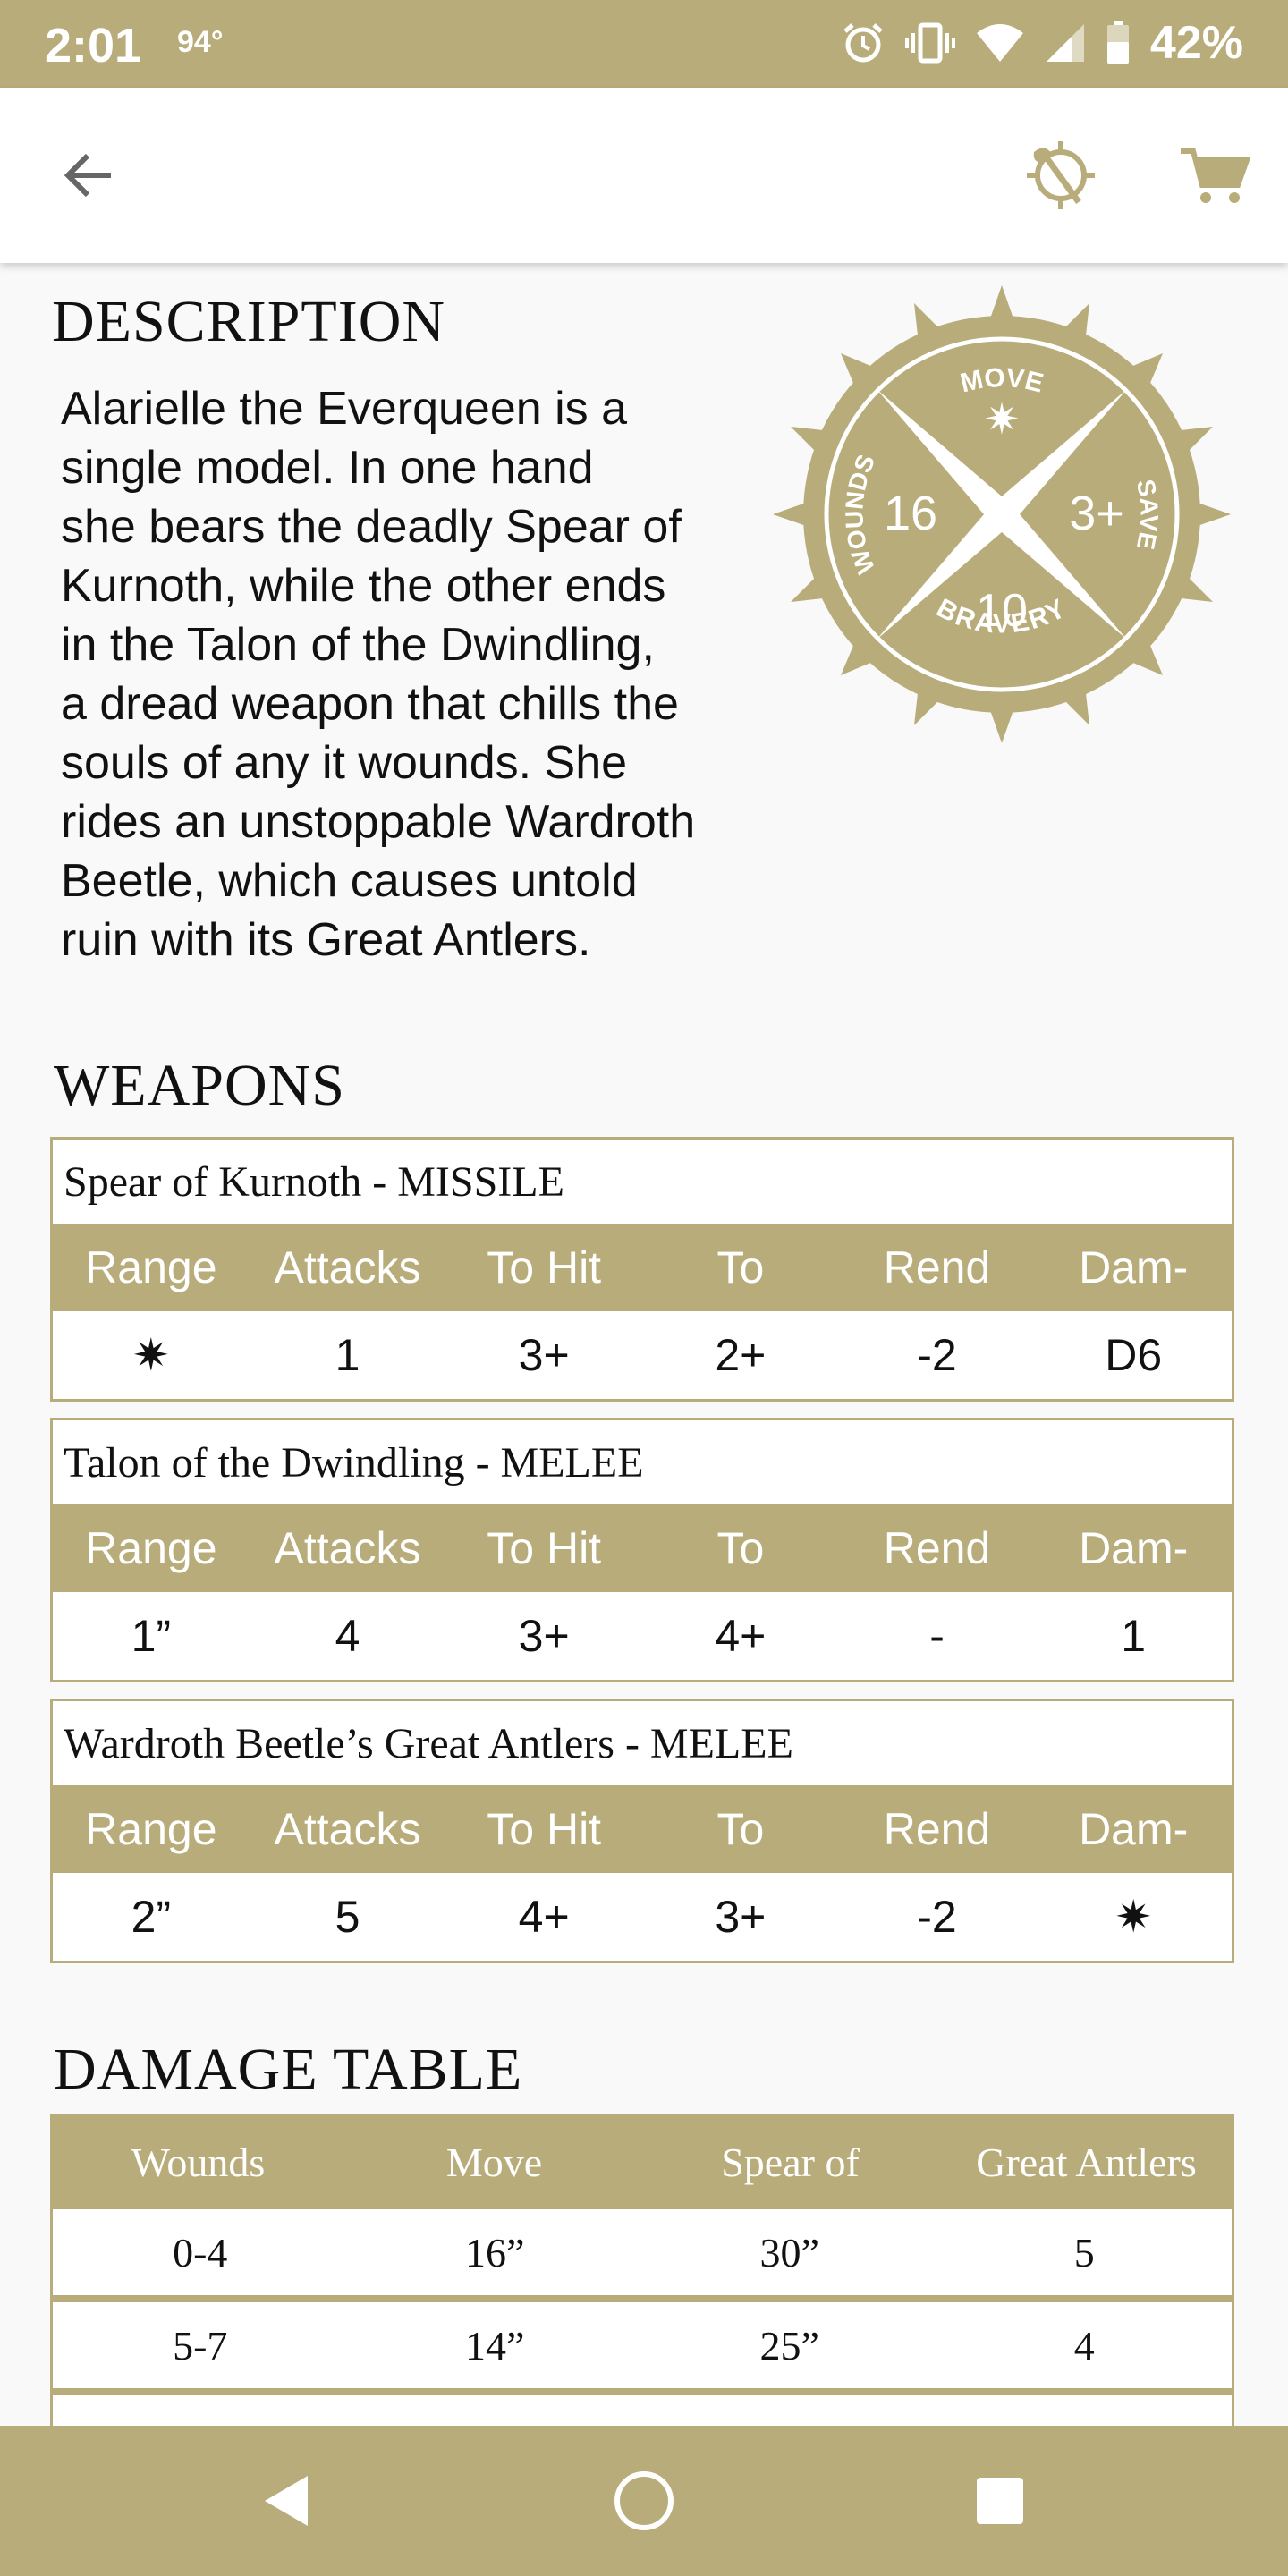  Describe the element at coordinates (642, 2345) in the screenshot. I see `table-row: 5-7 14” 25” 4` at that location.